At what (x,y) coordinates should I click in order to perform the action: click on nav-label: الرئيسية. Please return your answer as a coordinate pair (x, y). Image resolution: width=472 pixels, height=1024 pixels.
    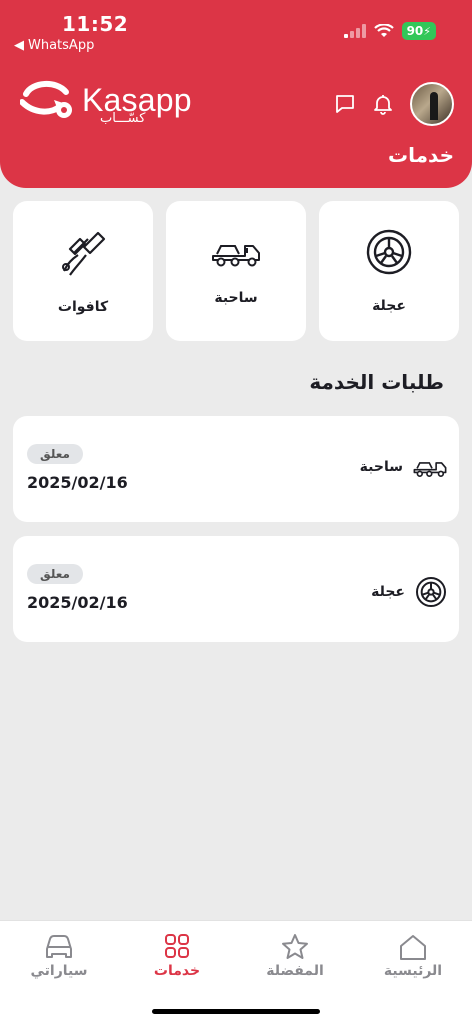
    Looking at the image, I should click on (413, 971).